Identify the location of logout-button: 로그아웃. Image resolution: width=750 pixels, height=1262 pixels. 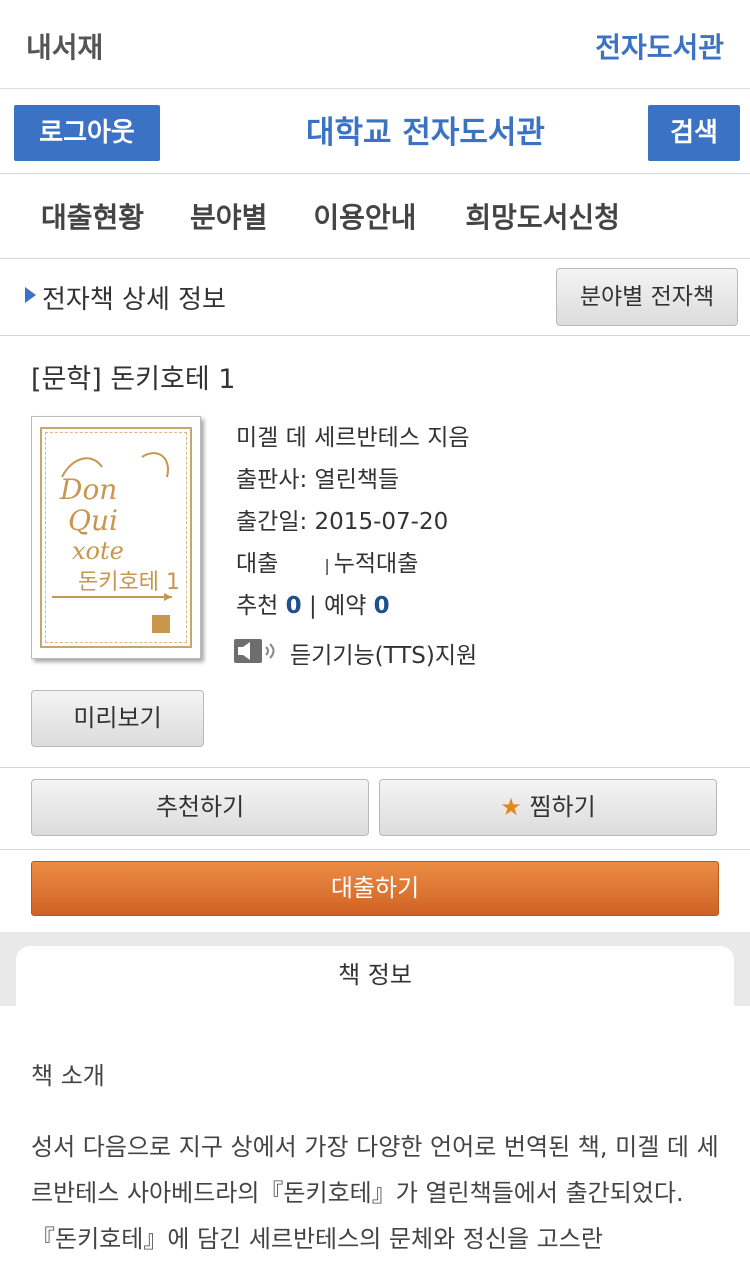
(87, 133).